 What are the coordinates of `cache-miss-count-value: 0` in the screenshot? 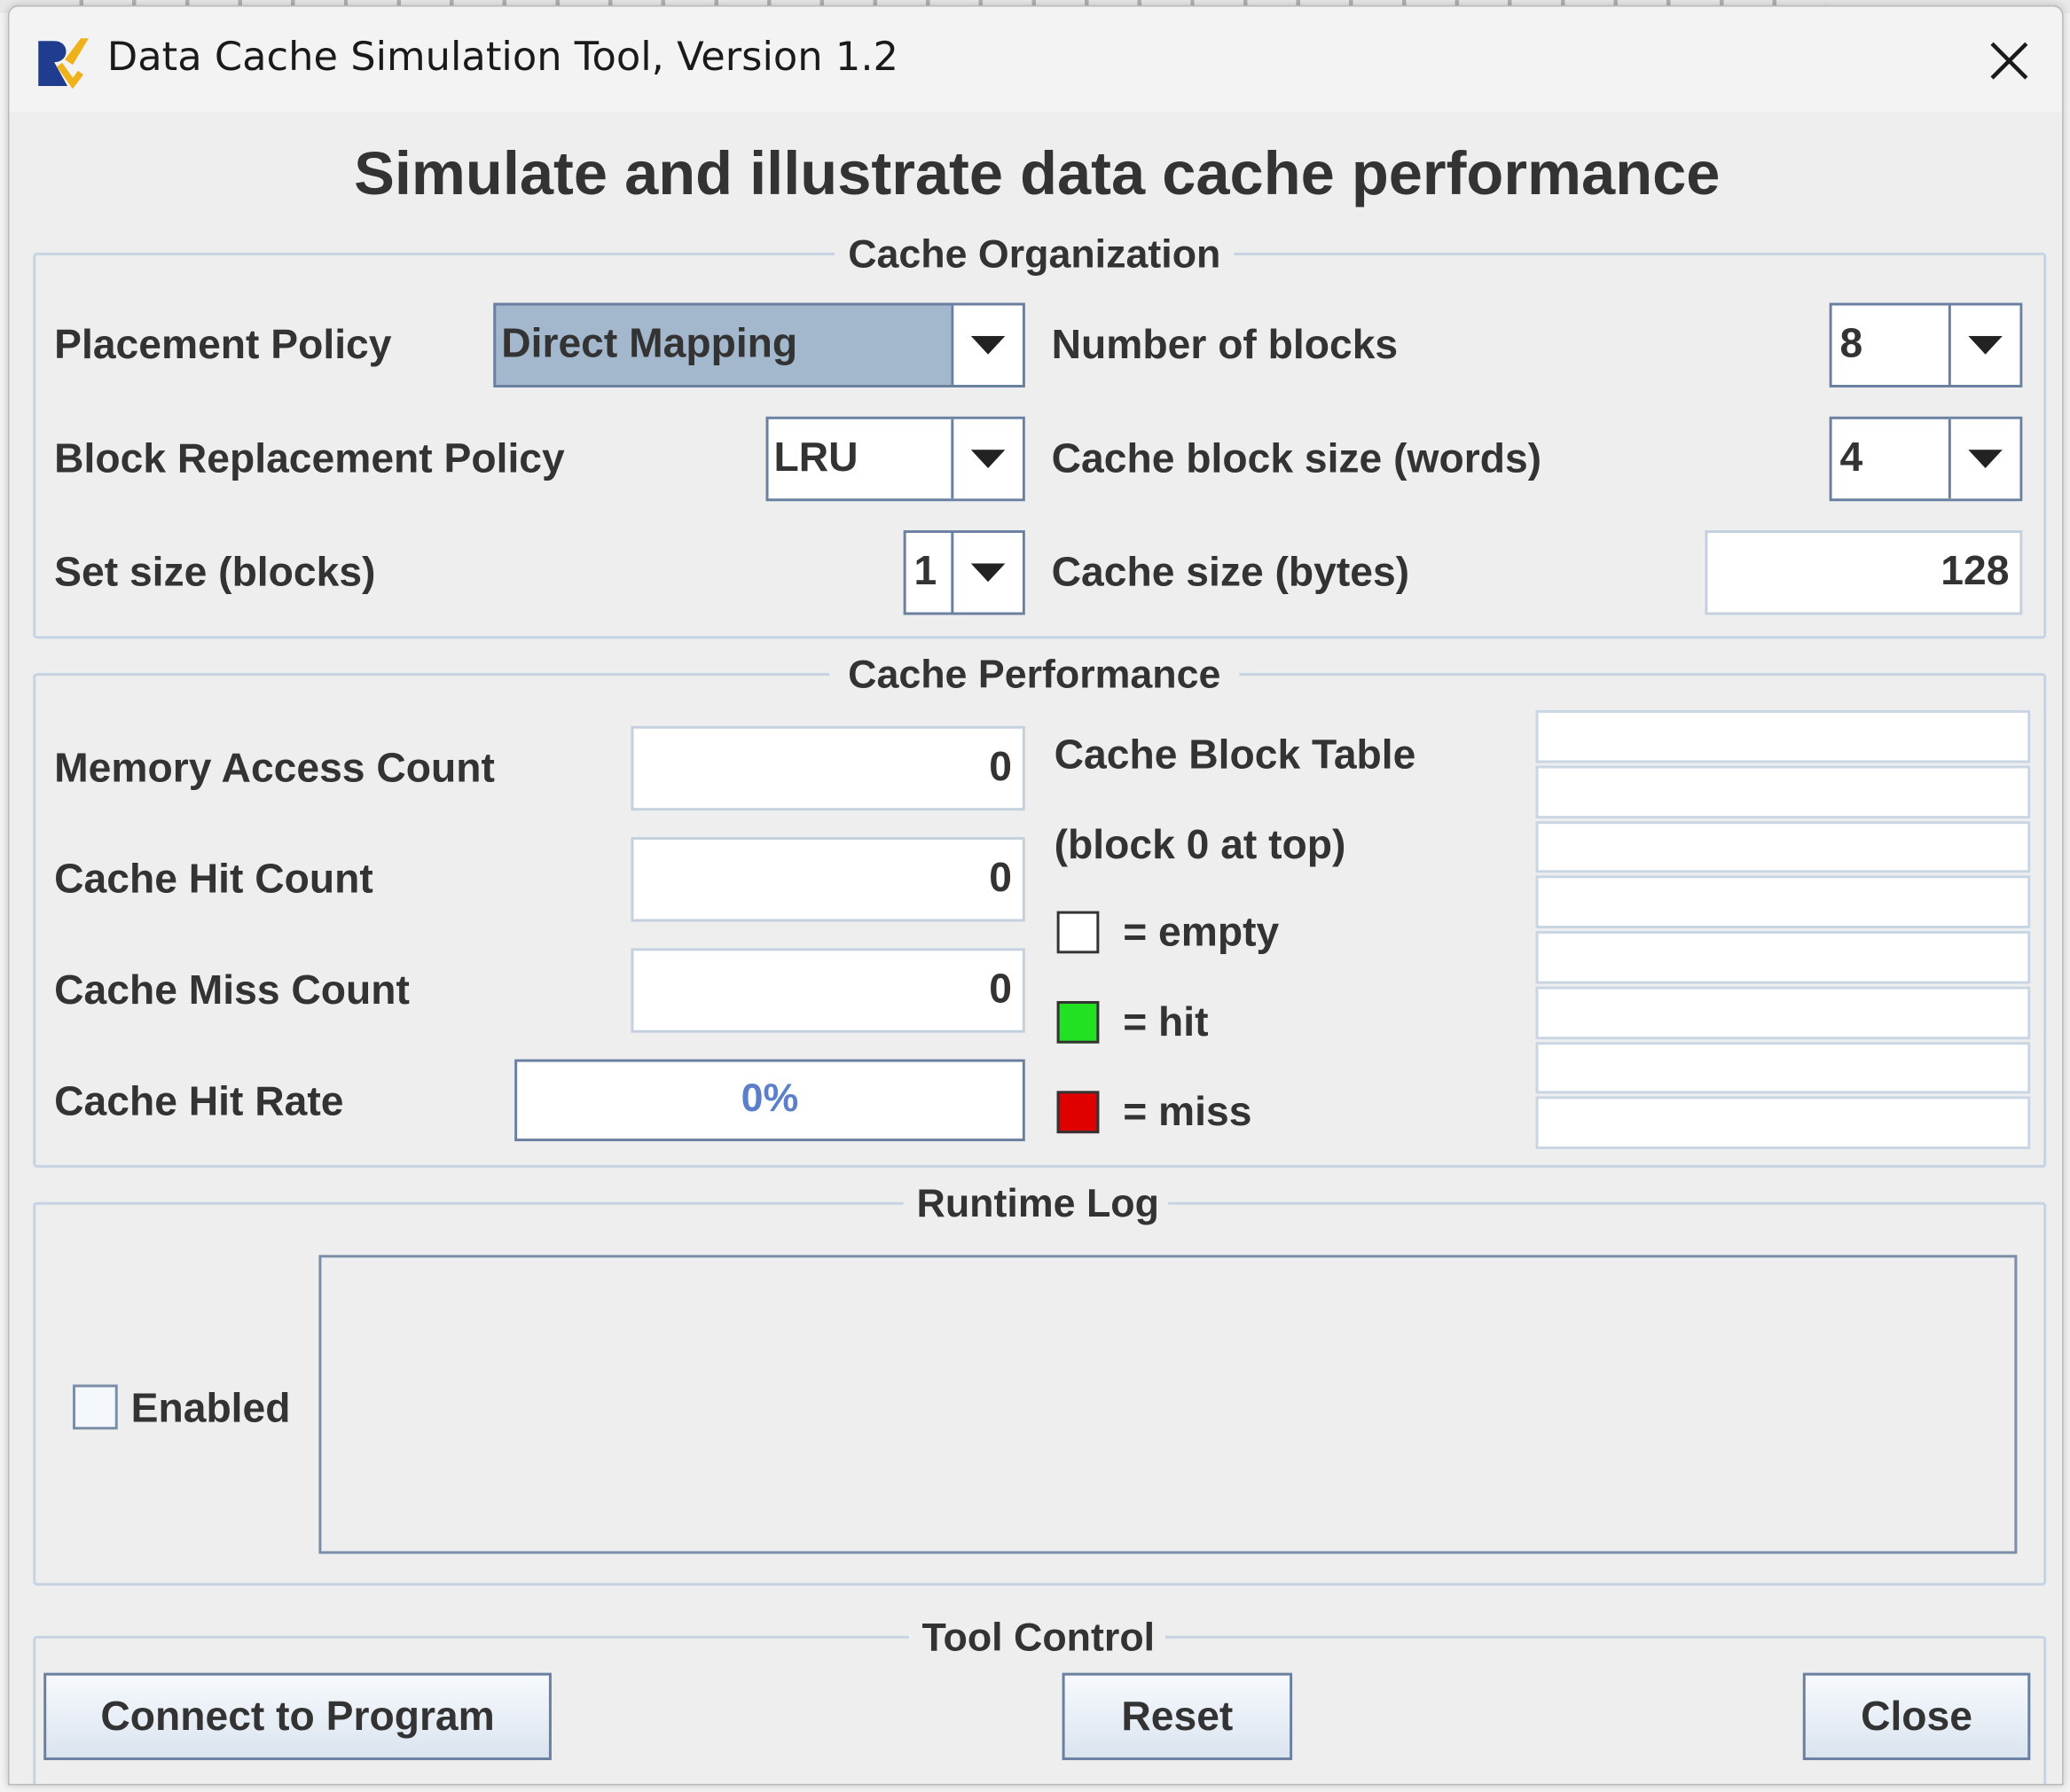 It's located at (1001, 988).